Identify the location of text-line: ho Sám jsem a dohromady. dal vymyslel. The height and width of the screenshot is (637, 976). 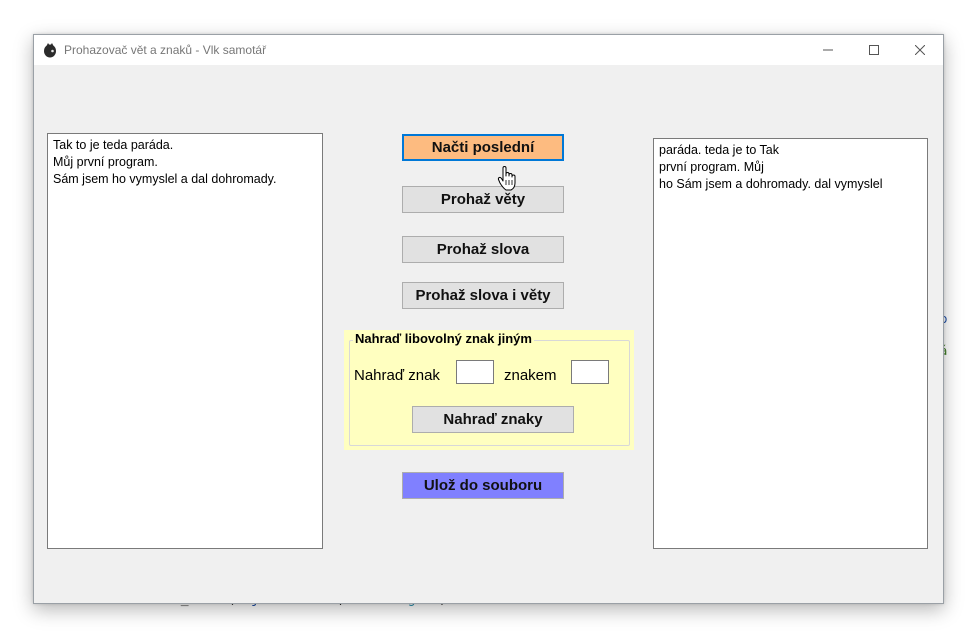
(771, 184).